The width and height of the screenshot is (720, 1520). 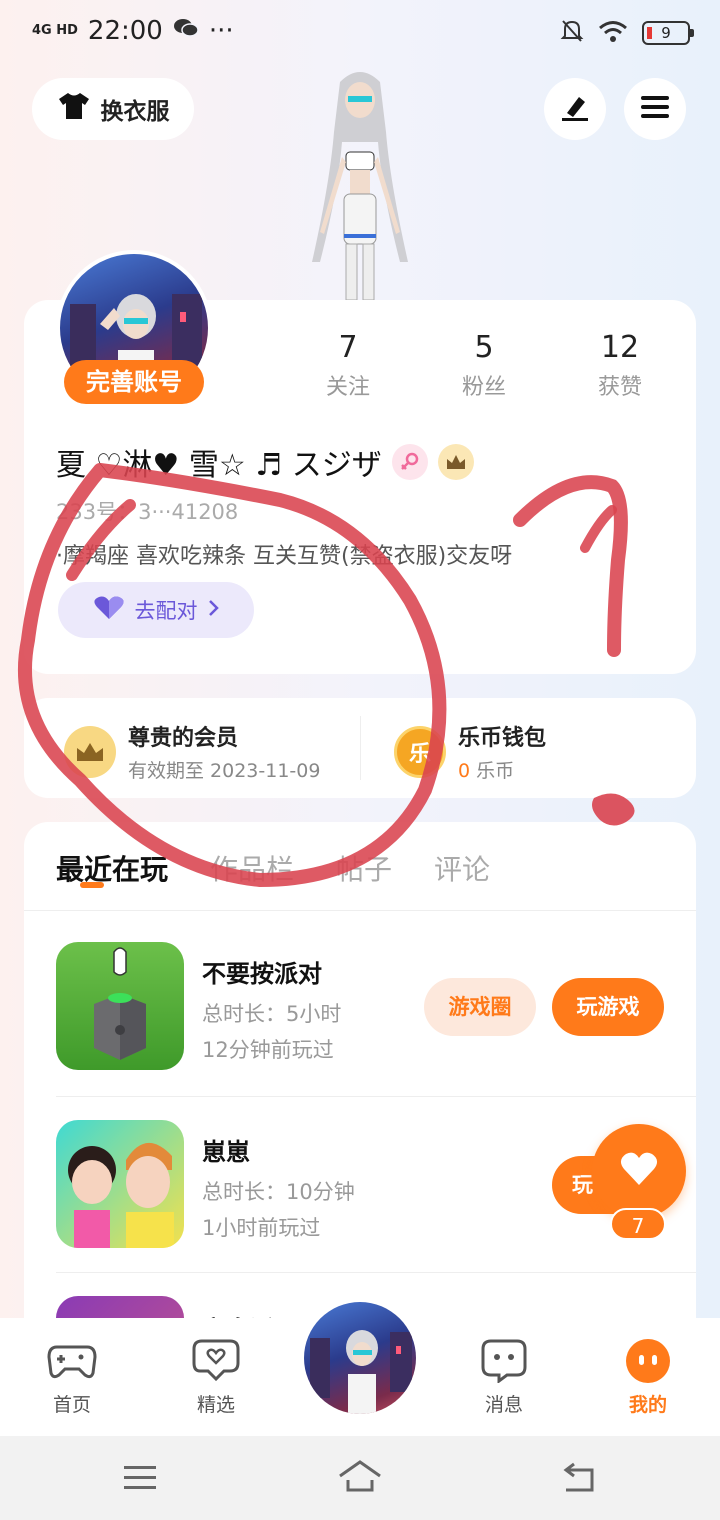 I want to click on go-match-button: 去配对, so click(x=156, y=610).